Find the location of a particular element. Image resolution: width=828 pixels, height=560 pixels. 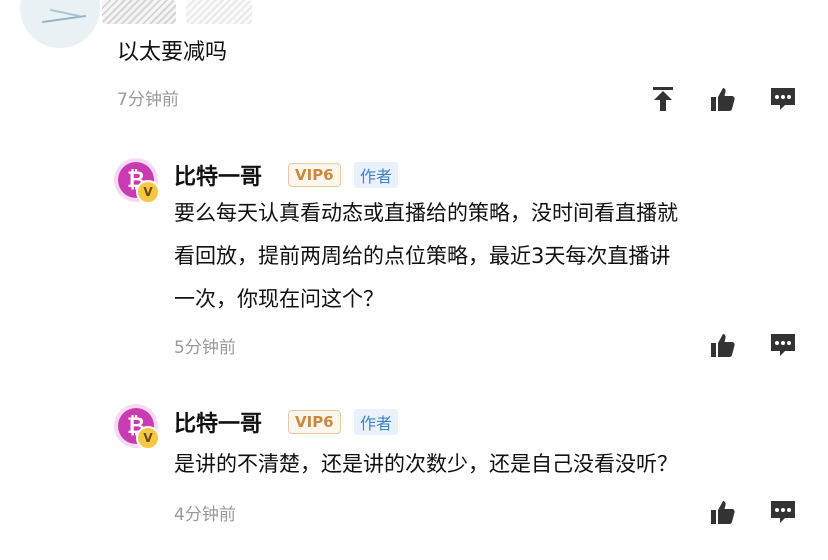

comment-text: 以太要减吗 is located at coordinates (172, 52).